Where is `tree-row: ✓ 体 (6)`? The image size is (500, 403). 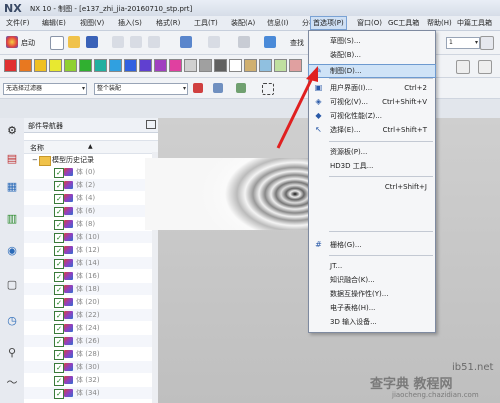
tree-row: ✓ 体 (6) is located at coordinates (91, 211).